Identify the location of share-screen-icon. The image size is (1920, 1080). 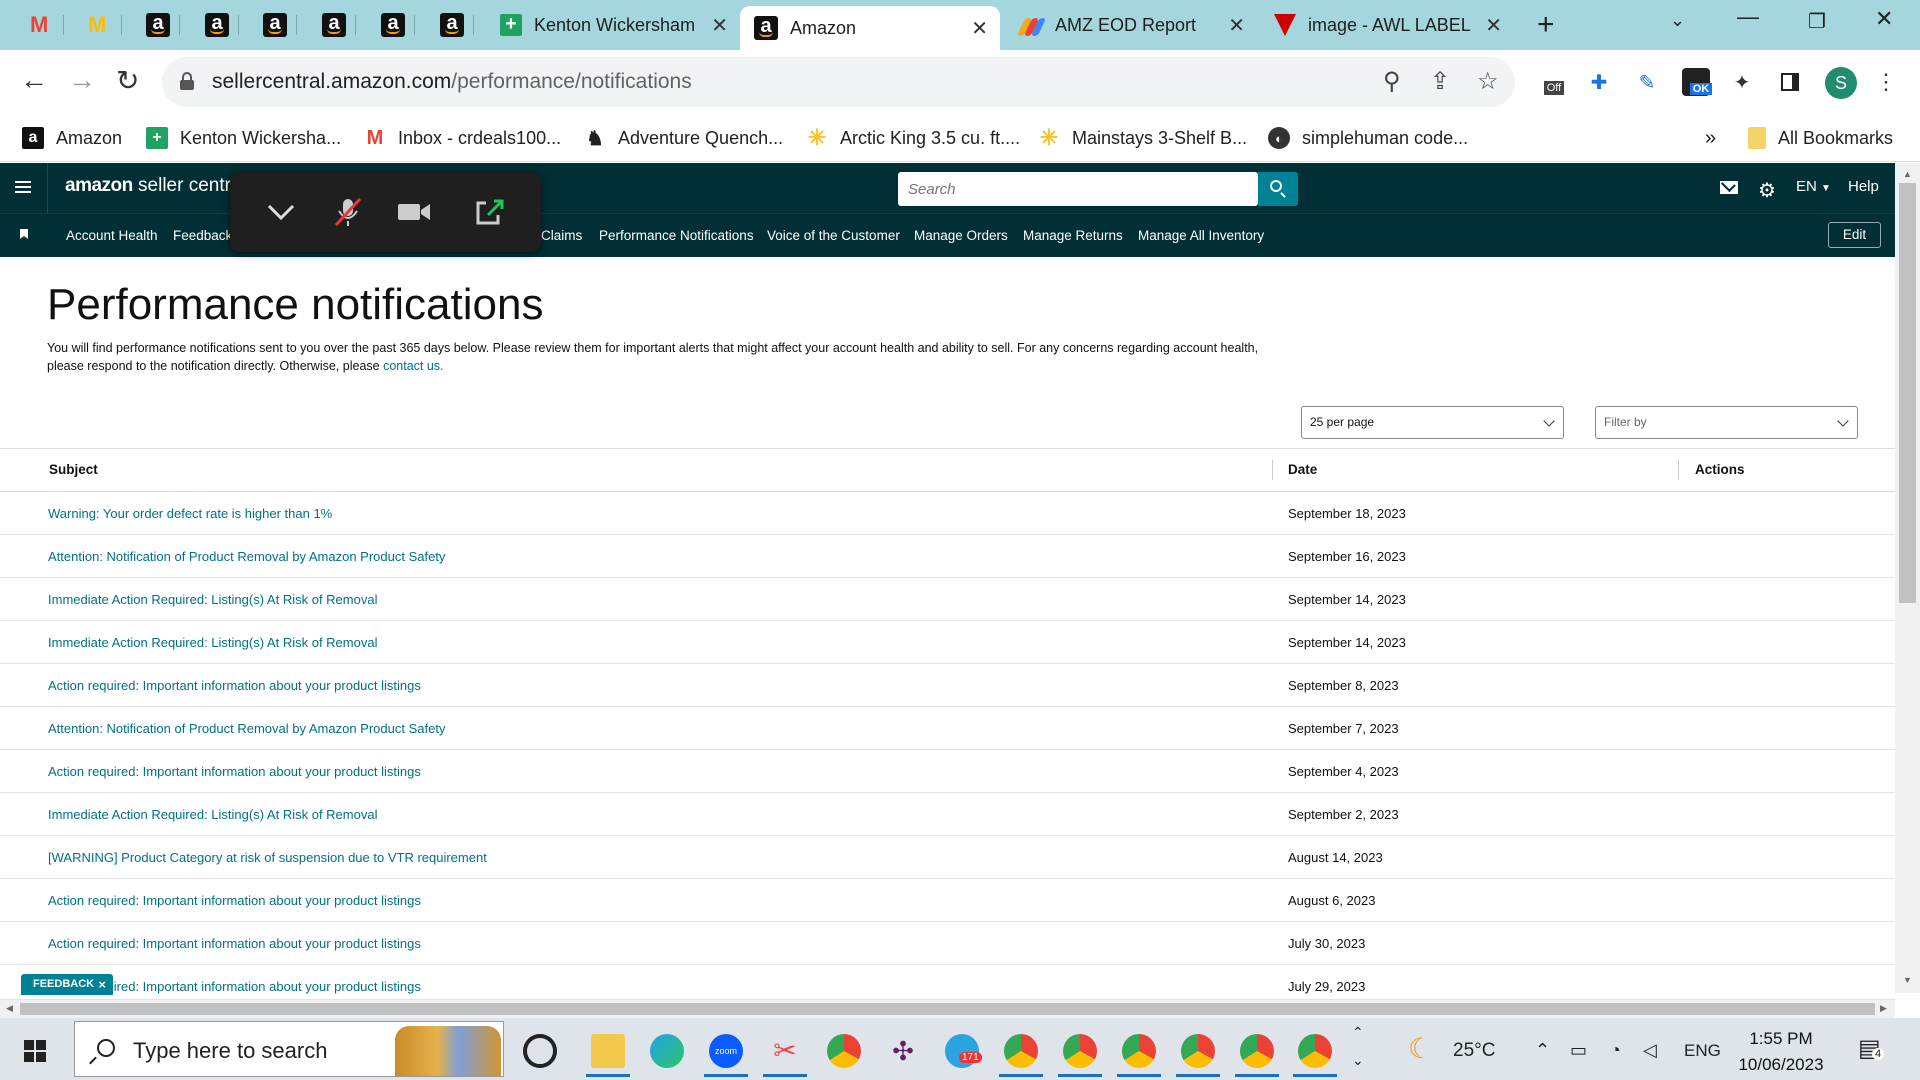
(490, 212).